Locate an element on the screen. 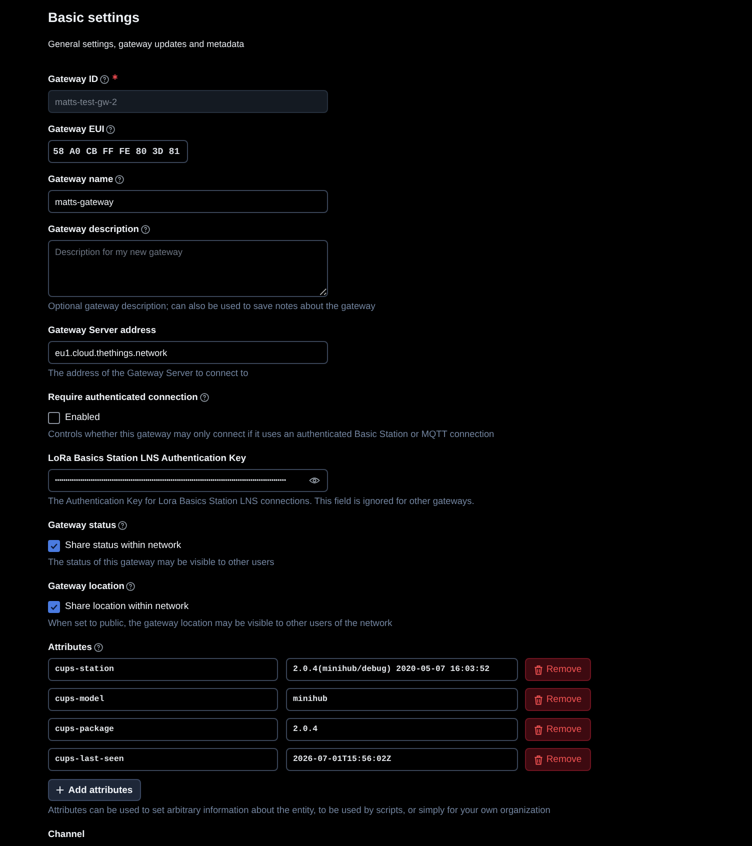  attribute-value-field: 2.0.4(minihub/debug) 2020-05-07 16:03:52 is located at coordinates (402, 669).